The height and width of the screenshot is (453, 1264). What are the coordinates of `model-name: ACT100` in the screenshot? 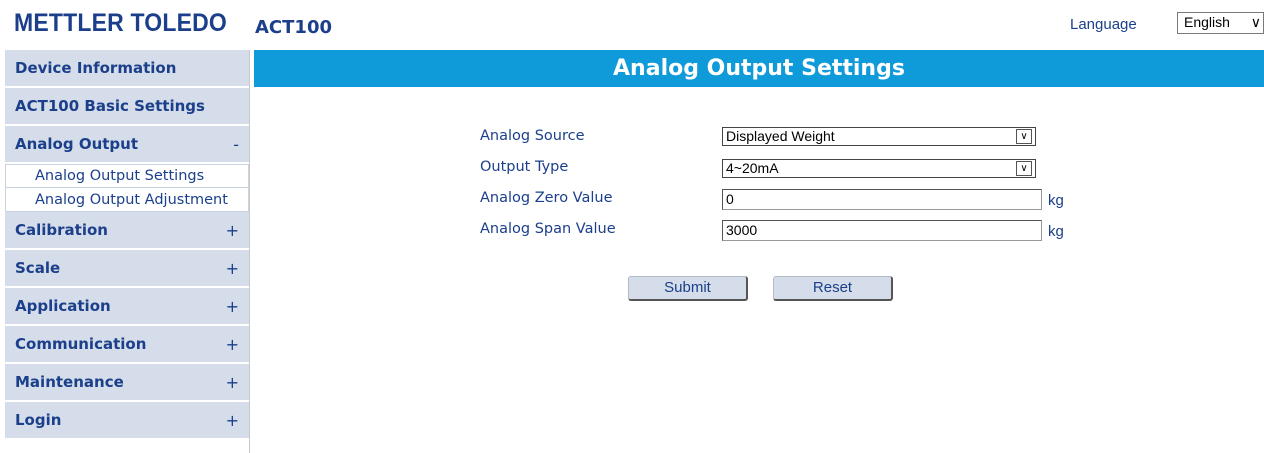 It's located at (293, 27).